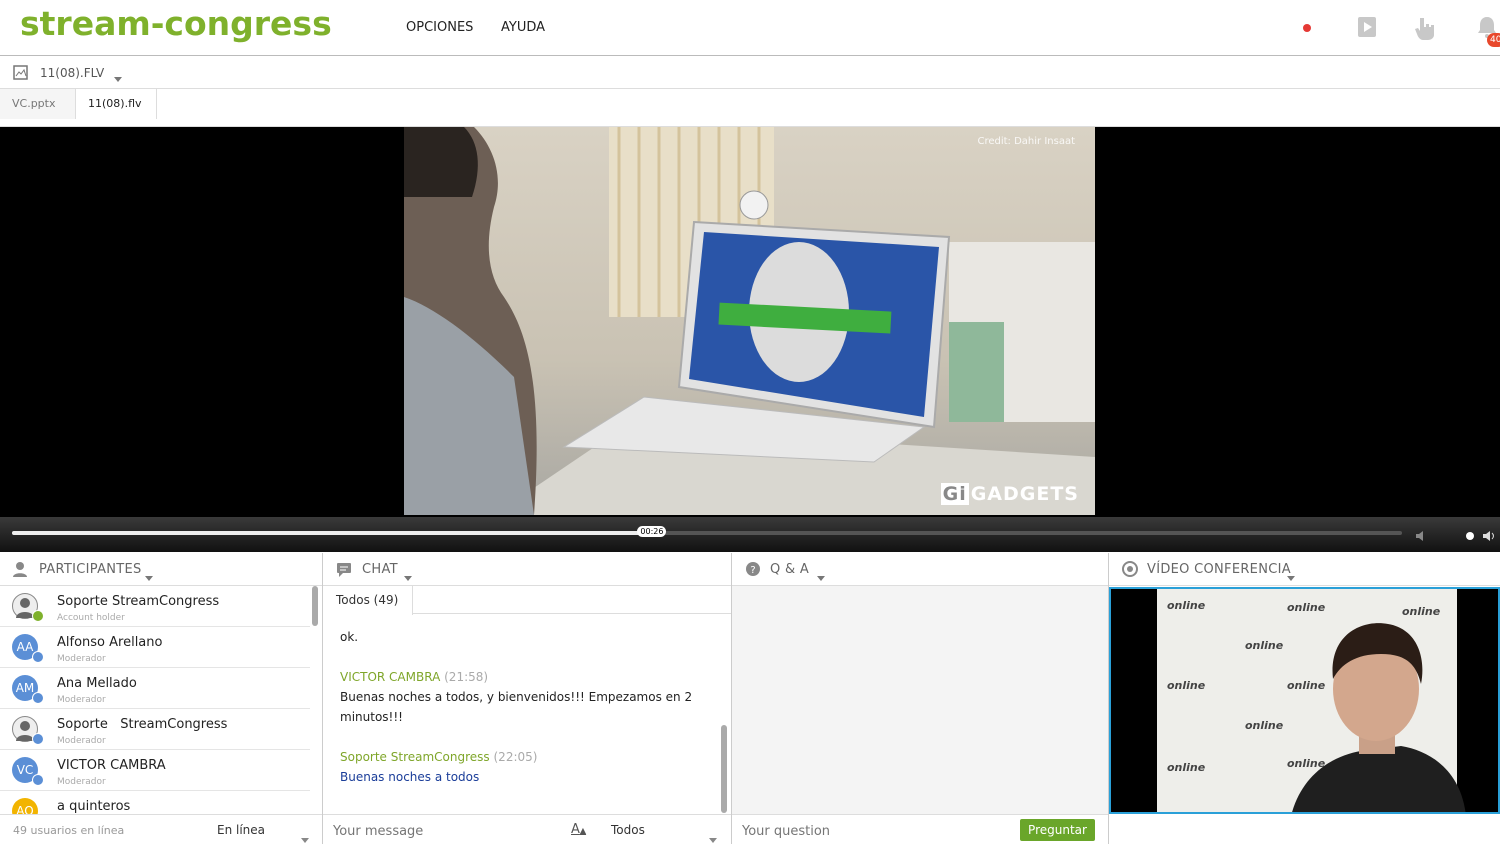 This screenshot has height=848, width=1500. What do you see at coordinates (652, 531) in the screenshot?
I see `video-time: 00:26` at bounding box center [652, 531].